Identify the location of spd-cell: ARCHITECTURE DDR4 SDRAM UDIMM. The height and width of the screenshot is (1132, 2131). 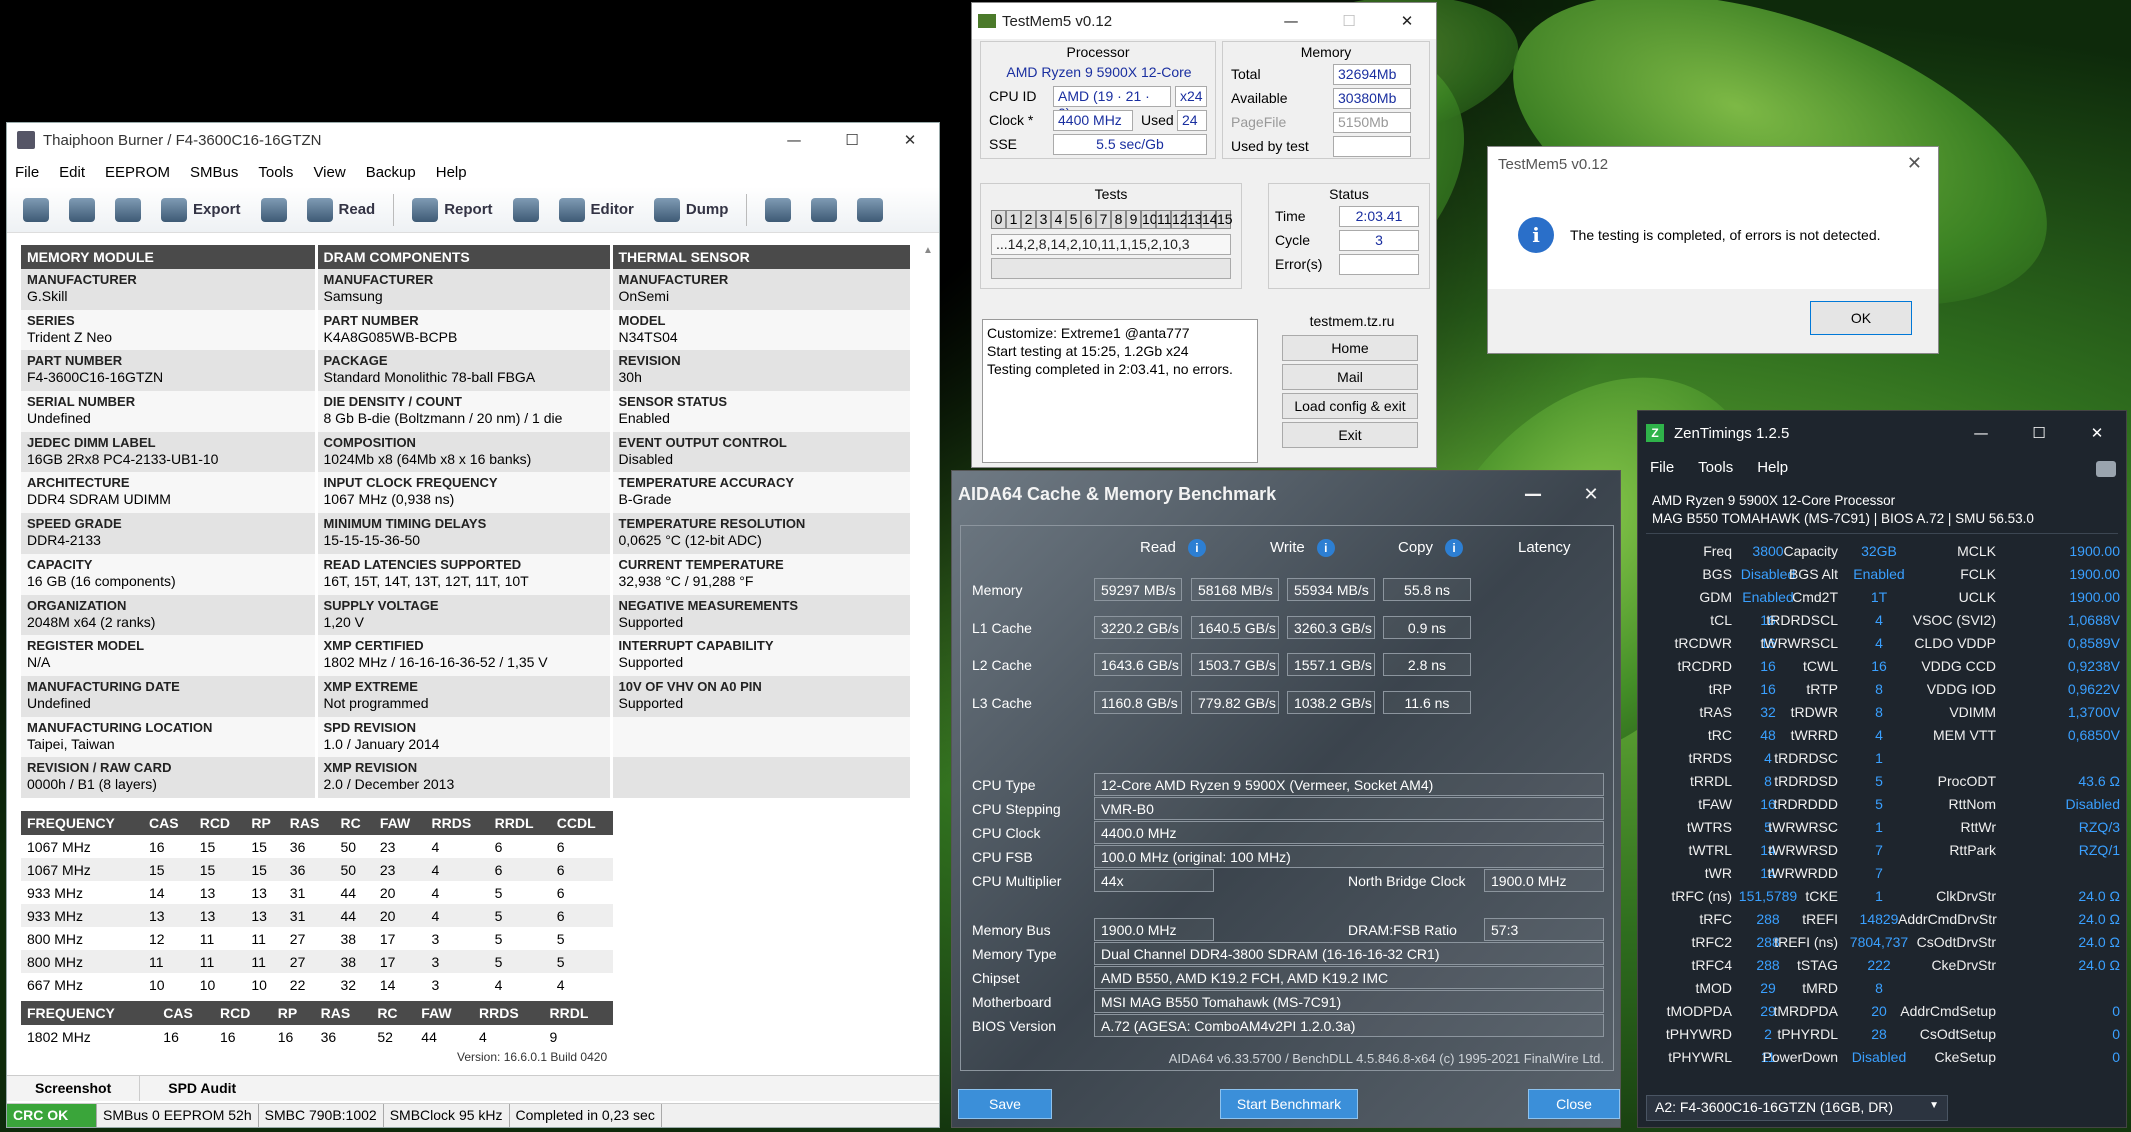
(169, 493).